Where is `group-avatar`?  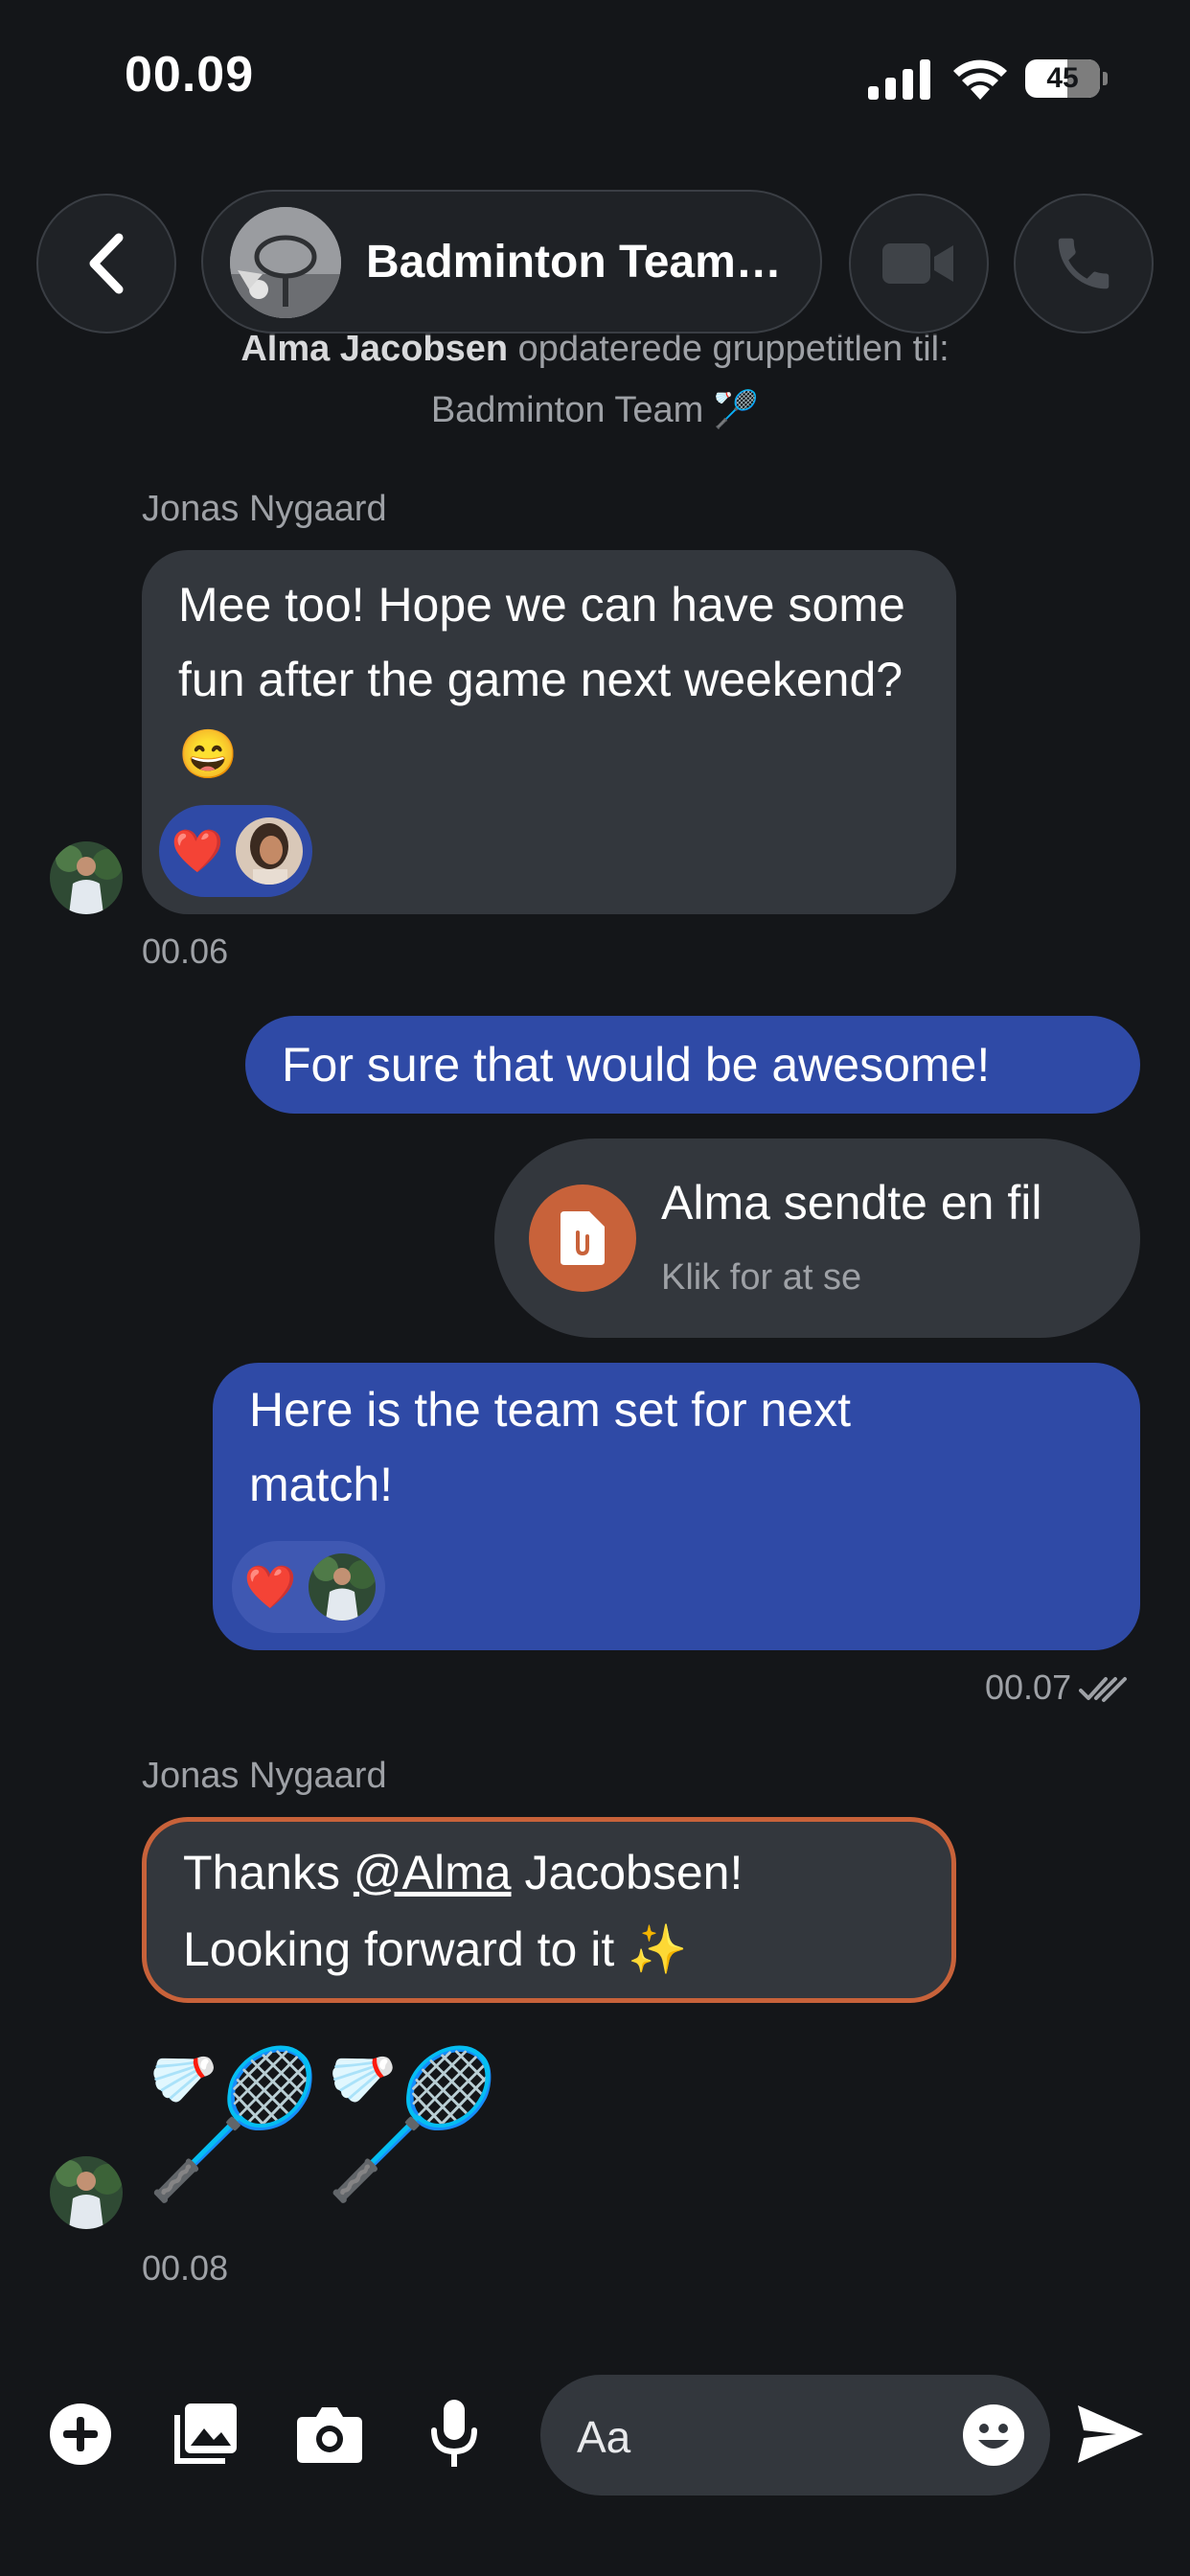
group-avatar is located at coordinates (286, 262).